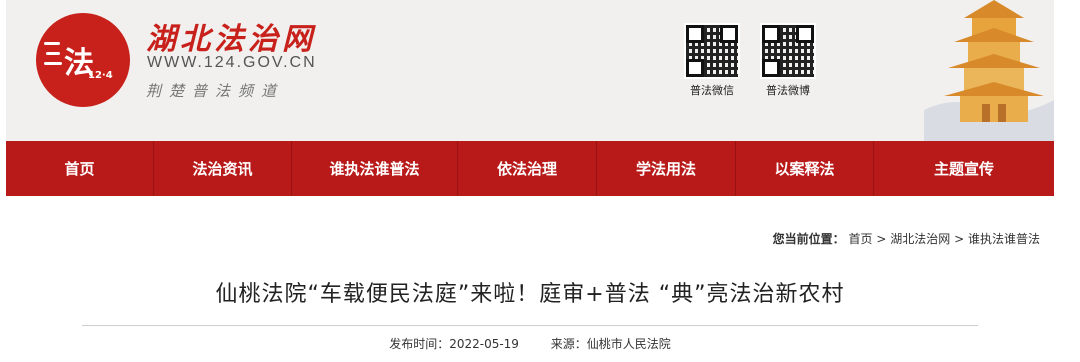 The width and height of the screenshot is (1080, 362). I want to click on publish-time-value: 2022-05-19, so click(484, 344).